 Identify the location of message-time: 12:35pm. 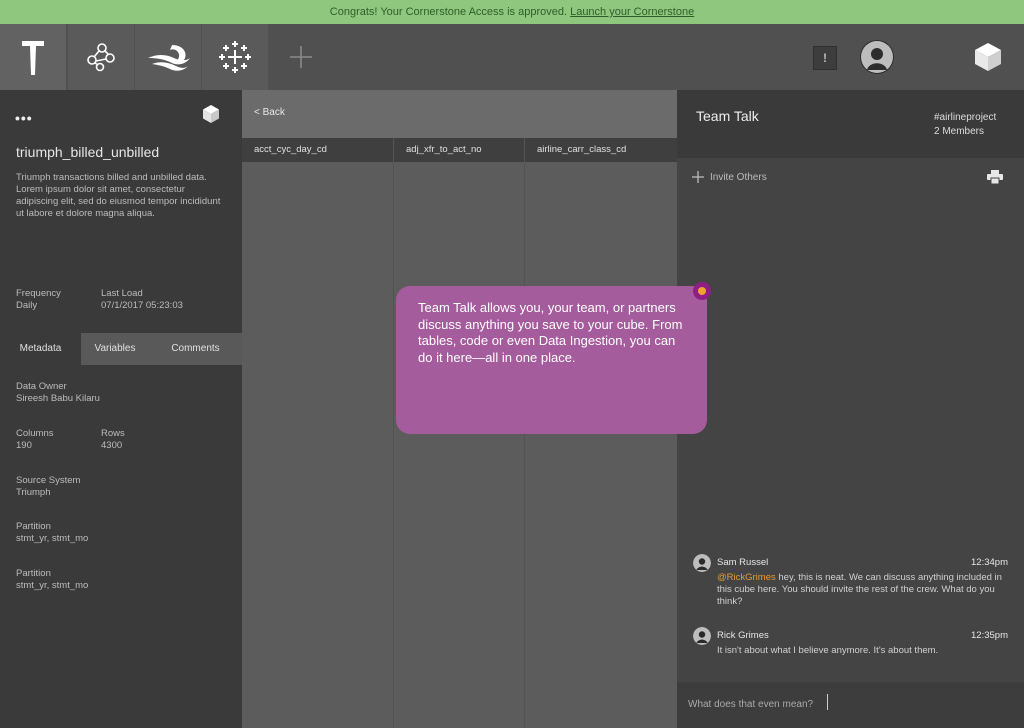
(989, 635).